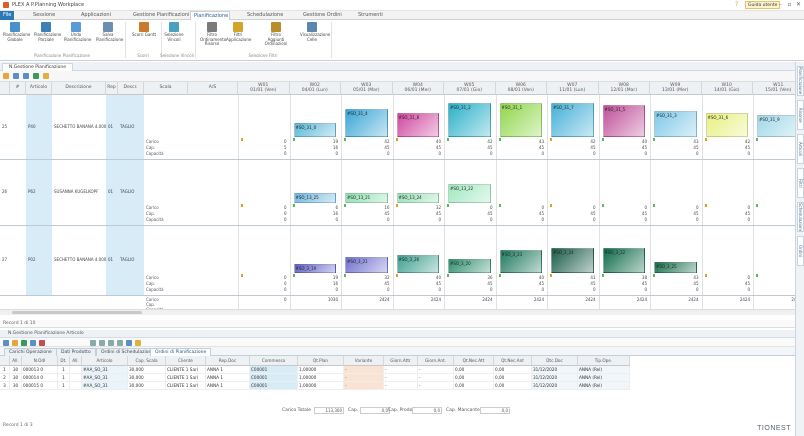 The image size is (804, 436). I want to click on grid-header: Articolo, so click(39, 88).